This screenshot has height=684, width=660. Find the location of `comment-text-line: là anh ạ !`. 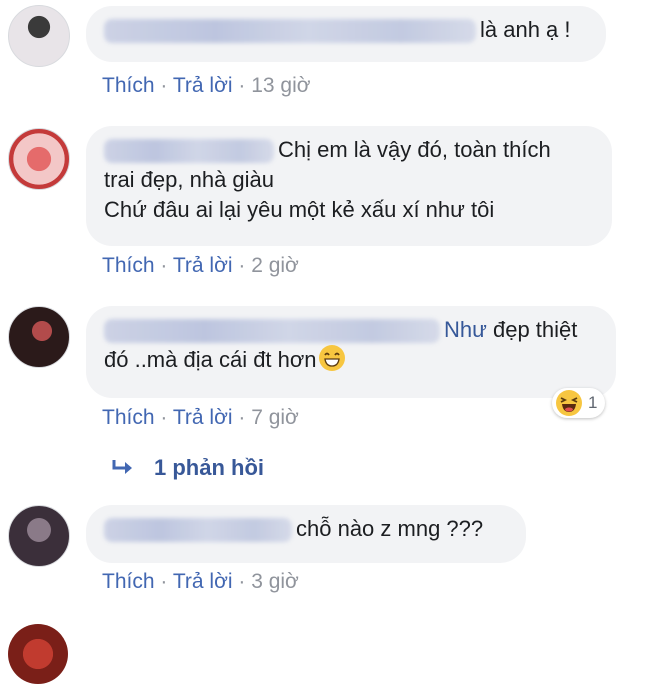

comment-text-line: là anh ạ ! is located at coordinates (525, 29).